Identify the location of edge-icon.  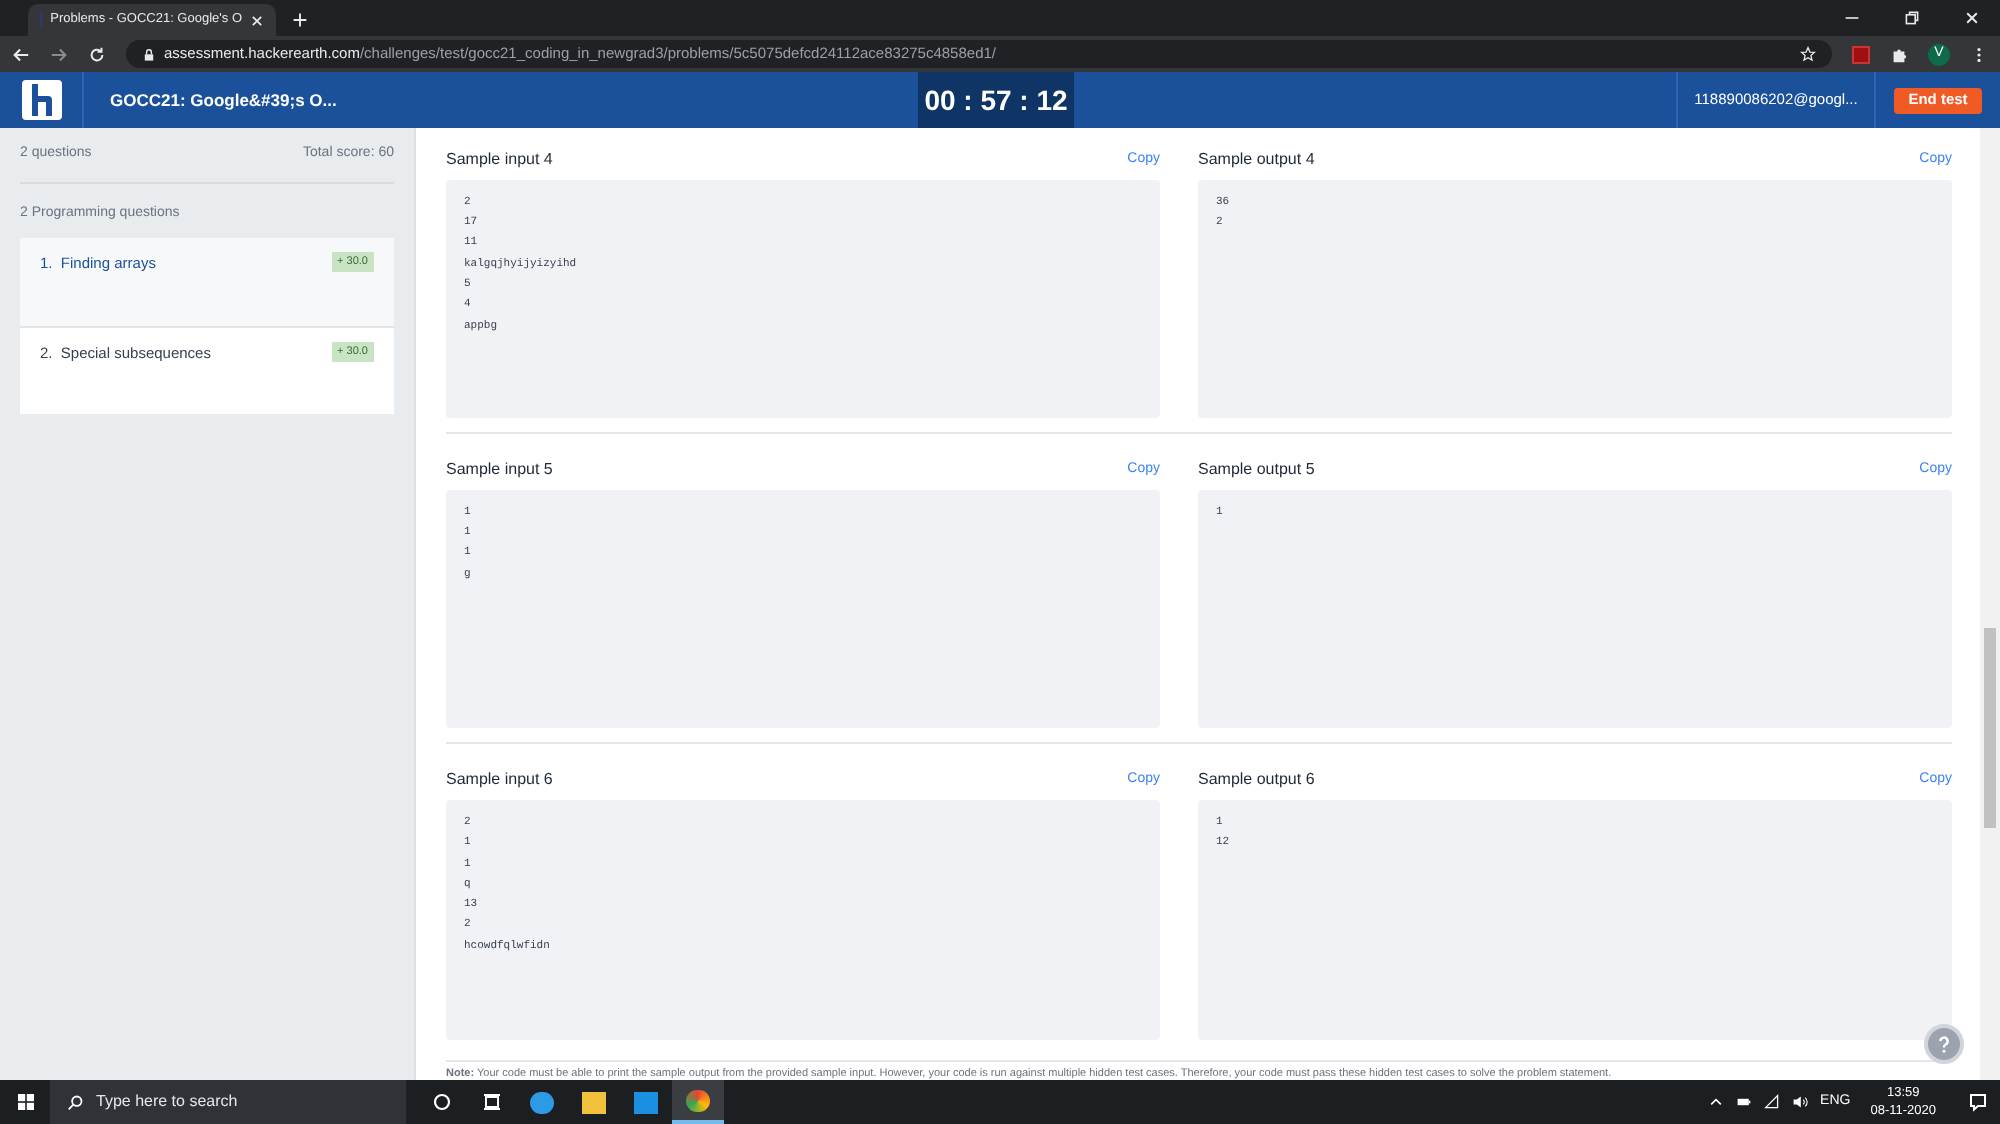
(542, 1102).